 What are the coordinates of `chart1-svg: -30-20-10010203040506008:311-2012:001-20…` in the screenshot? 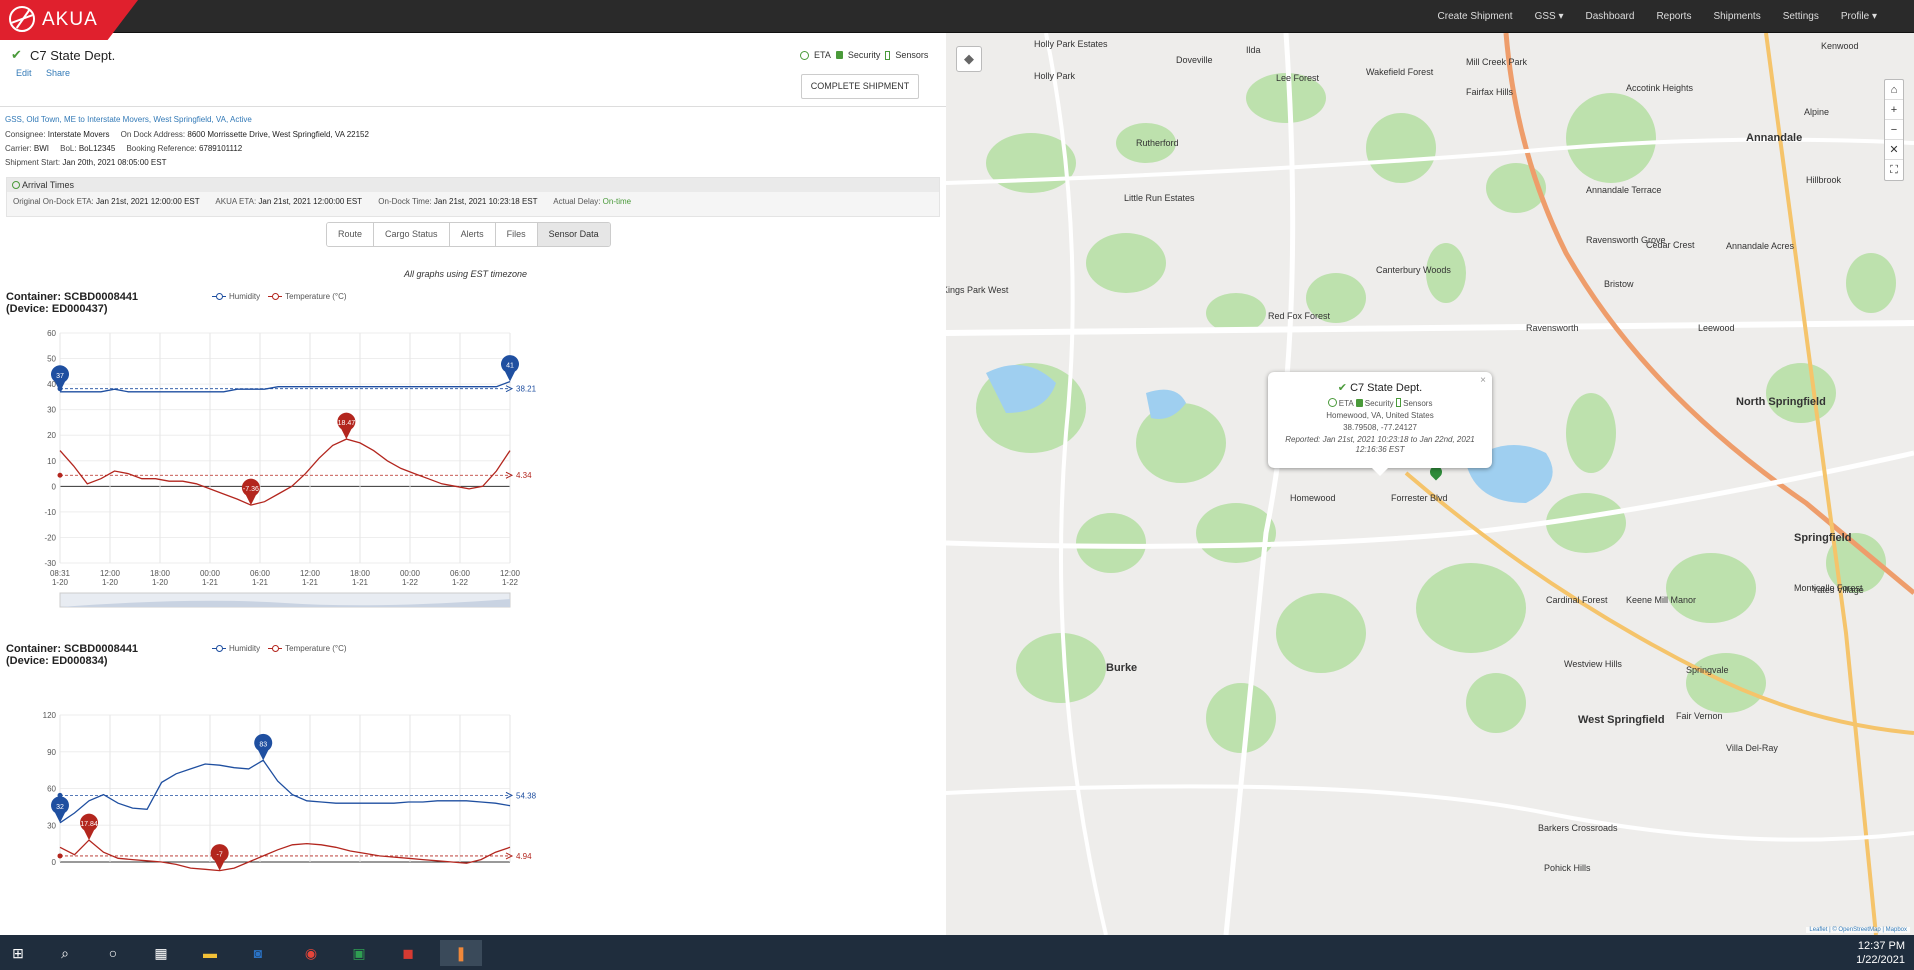 It's located at (290, 468).